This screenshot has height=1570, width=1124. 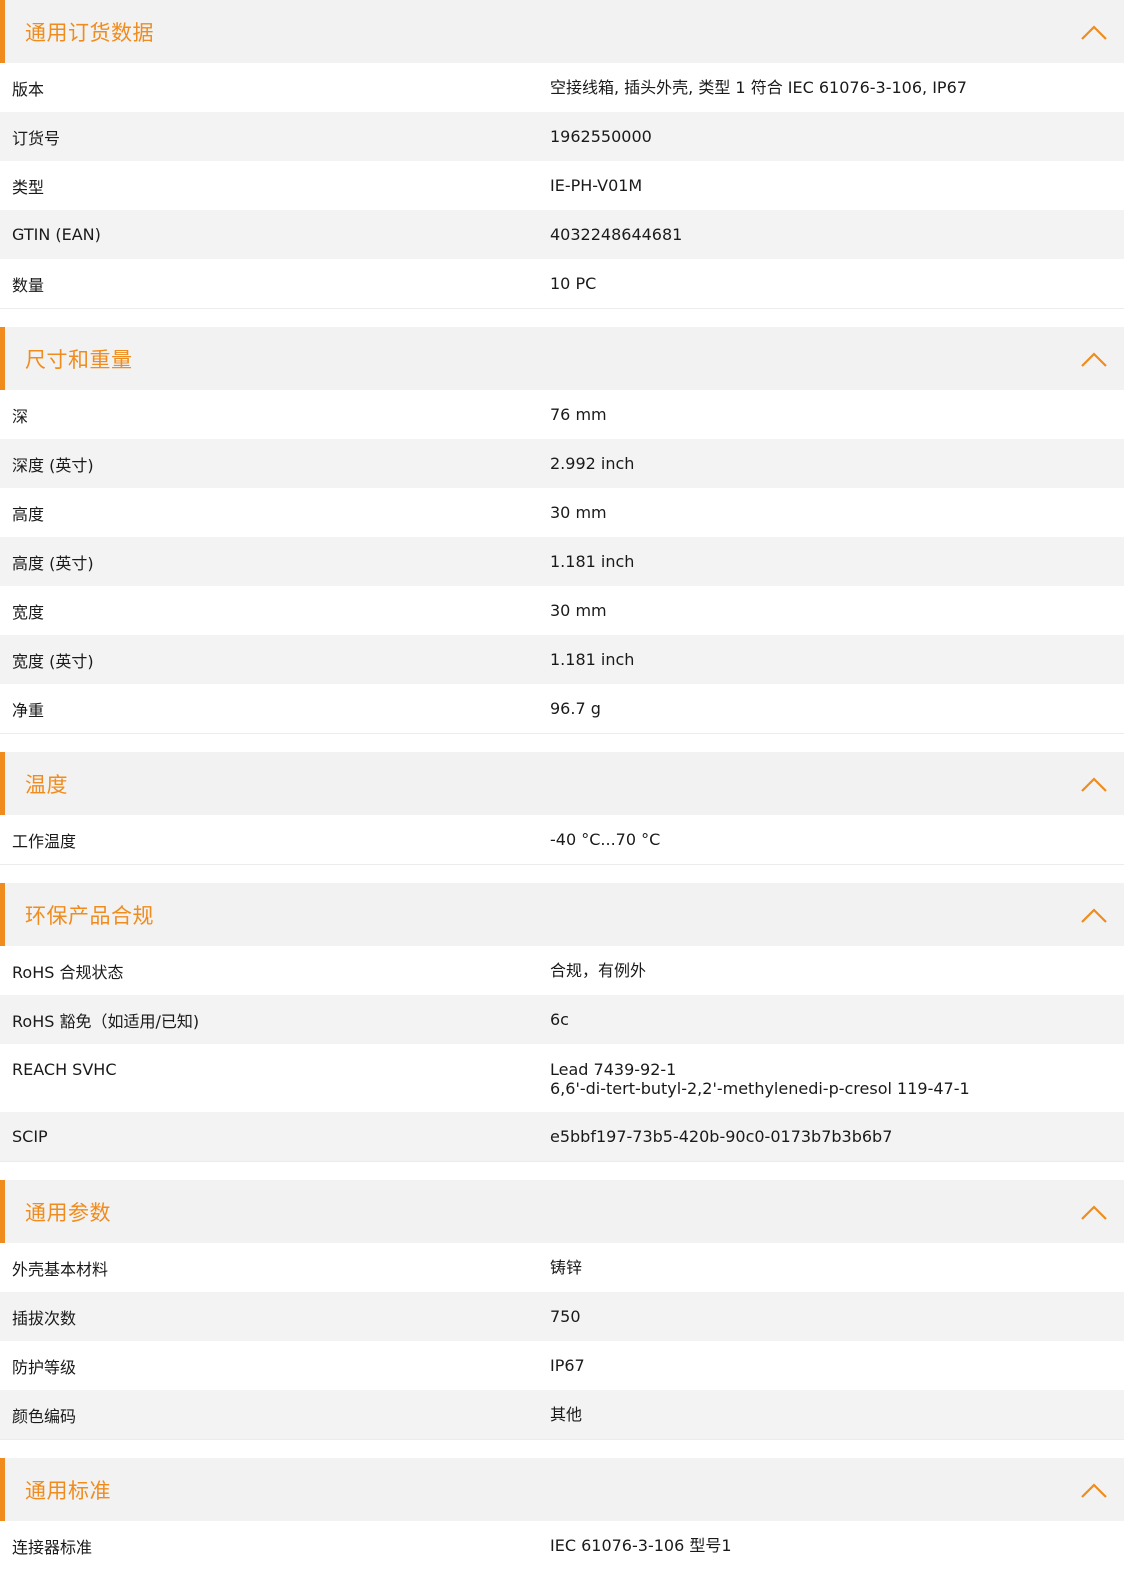 I want to click on row-label: GTIN (EAN), so click(x=56, y=234).